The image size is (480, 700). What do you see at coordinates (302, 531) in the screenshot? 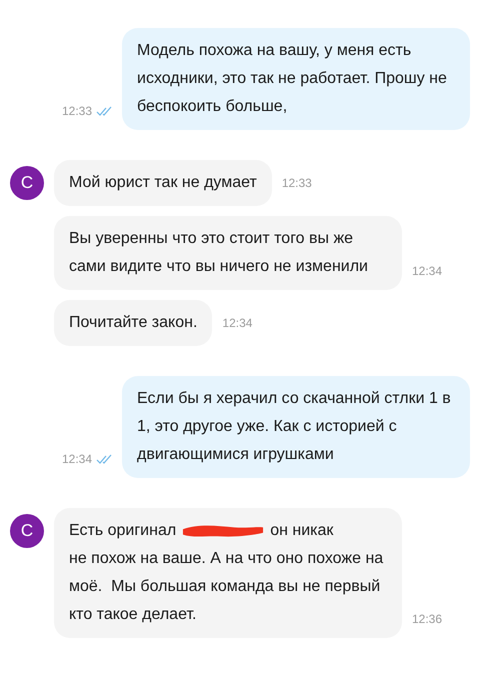
I see `message-text: он никак` at bounding box center [302, 531].